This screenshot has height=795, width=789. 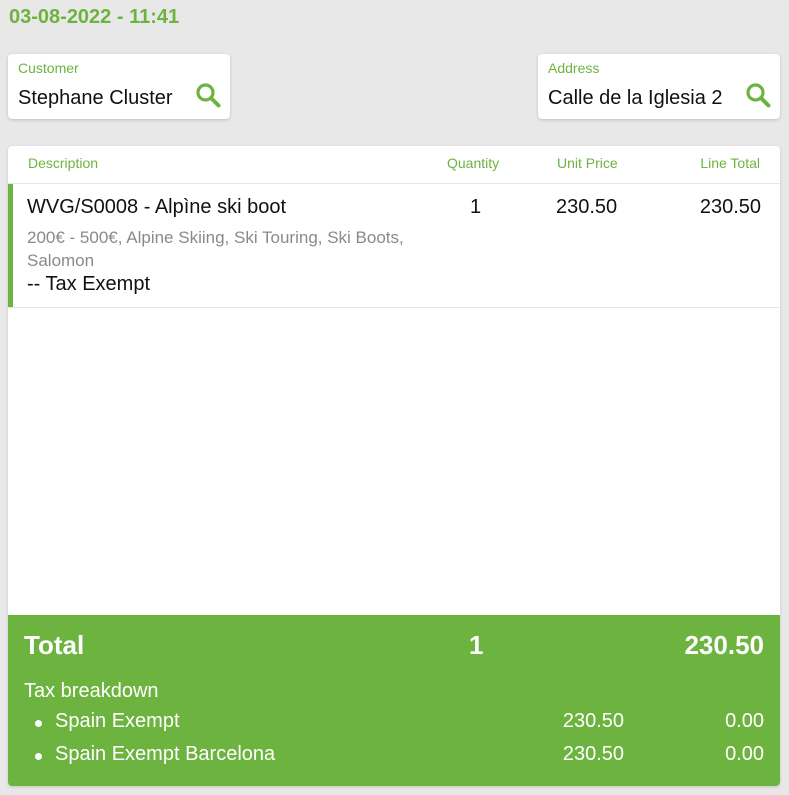 What do you see at coordinates (587, 207) in the screenshot?
I see `line-unit-price: 230.50` at bounding box center [587, 207].